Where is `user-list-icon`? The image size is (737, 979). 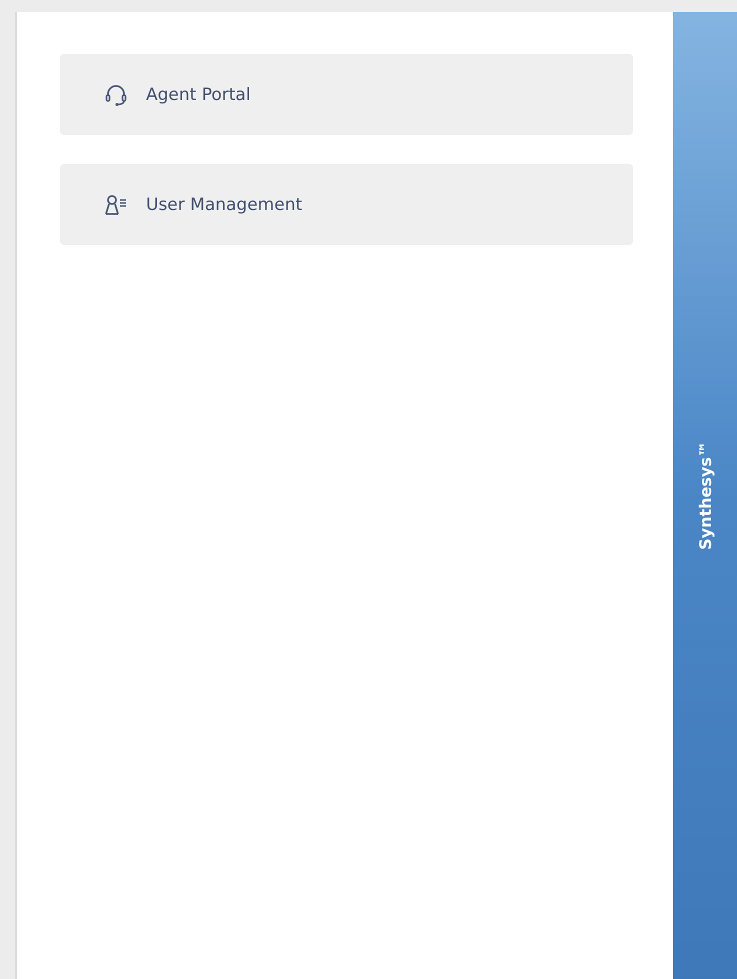 user-list-icon is located at coordinates (116, 205).